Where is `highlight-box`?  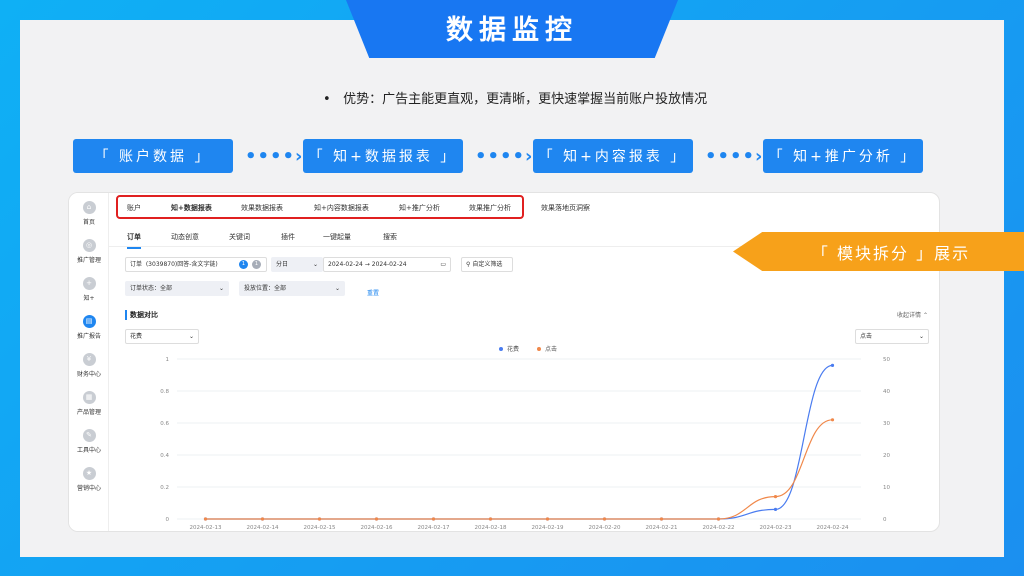
highlight-box is located at coordinates (320, 207).